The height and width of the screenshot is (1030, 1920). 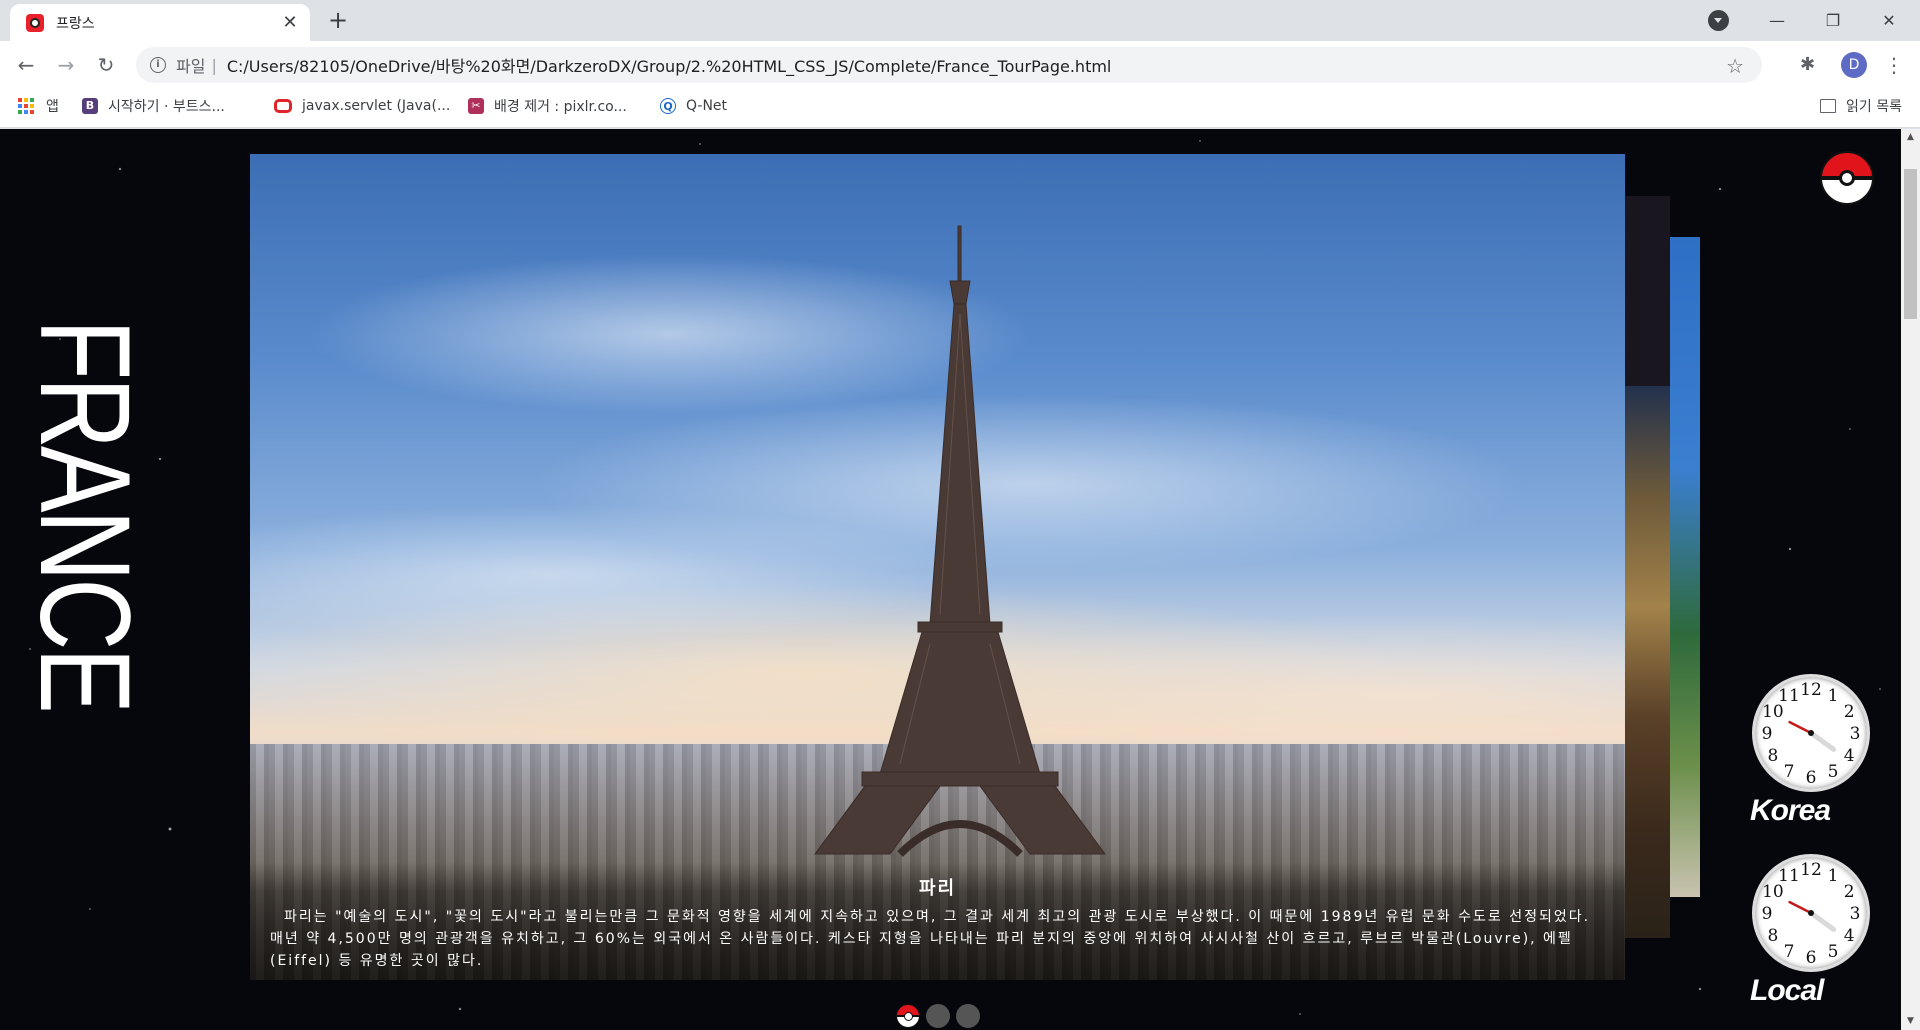 I want to click on new-tab-button: +, so click(x=338, y=20).